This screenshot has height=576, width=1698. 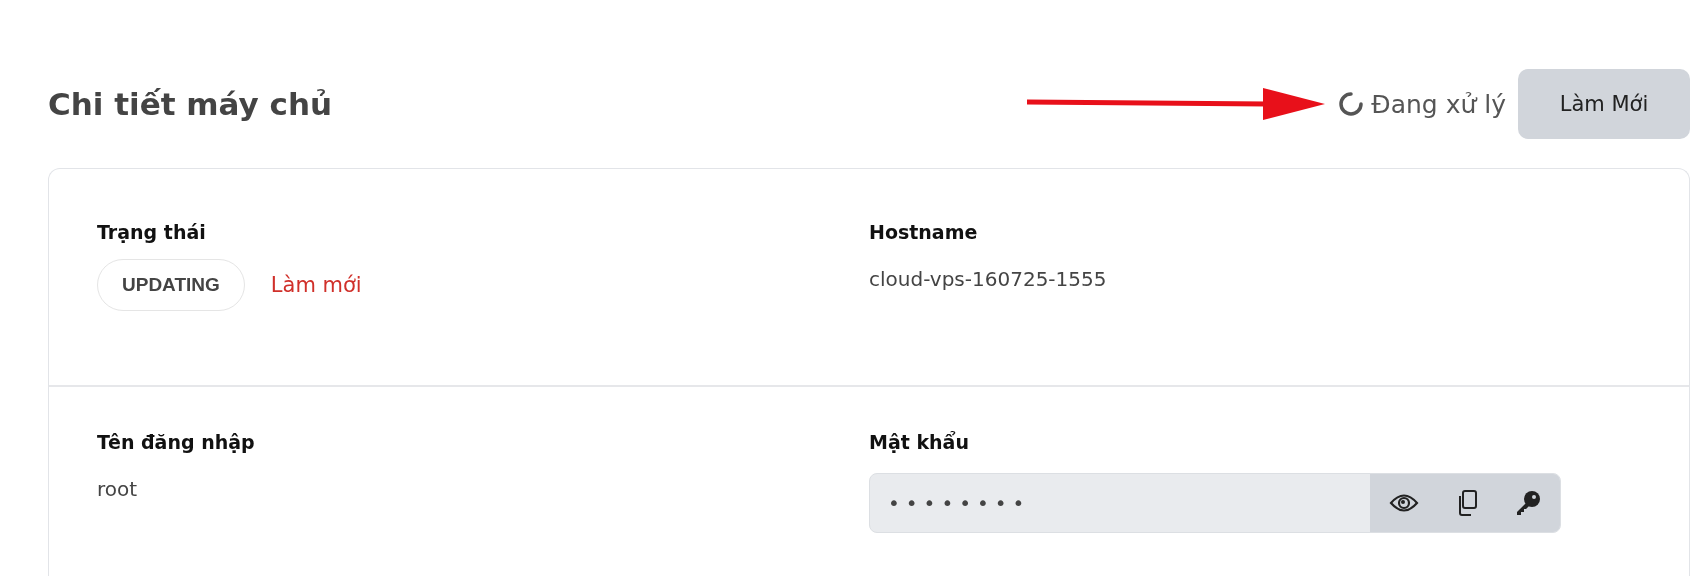 I want to click on eye-icon, so click(x=1403, y=503).